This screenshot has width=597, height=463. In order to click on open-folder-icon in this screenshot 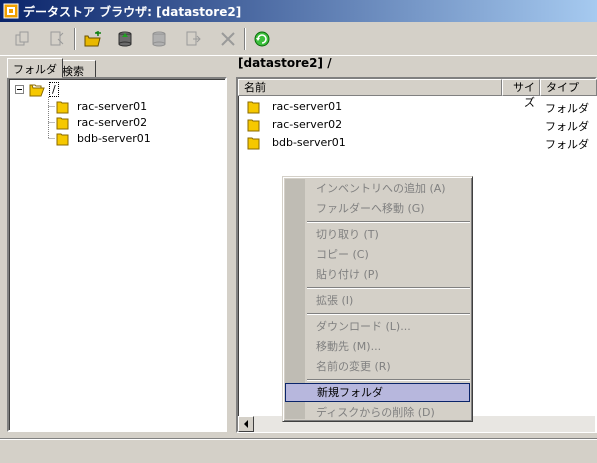, I will do `click(37, 90)`.